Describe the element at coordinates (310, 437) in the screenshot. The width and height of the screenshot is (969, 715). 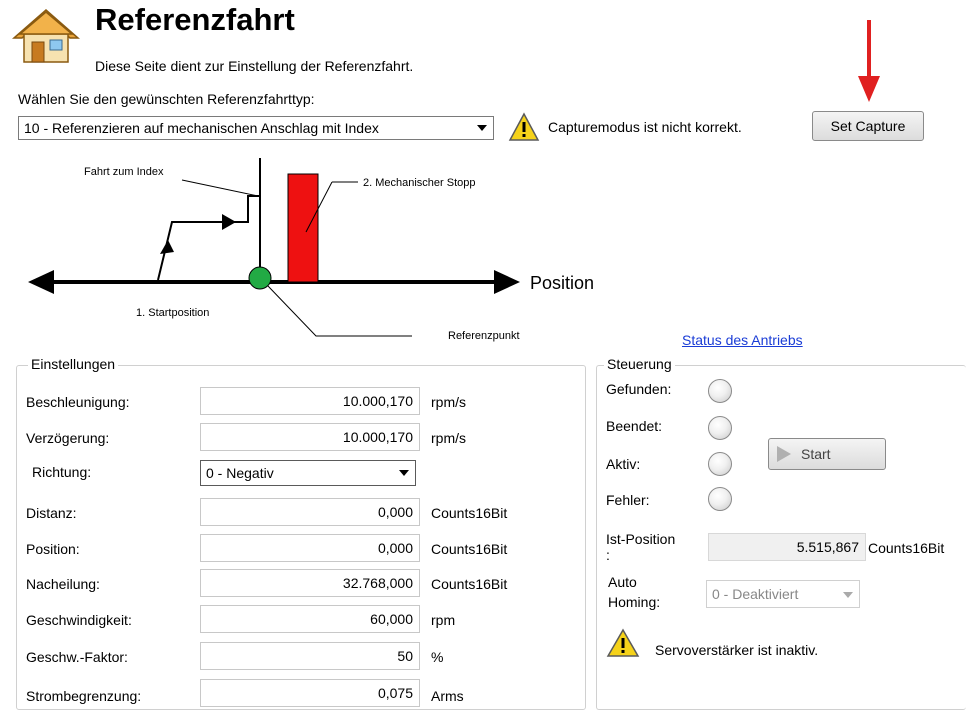
I see `deceleration-field: 10.000,170` at that location.